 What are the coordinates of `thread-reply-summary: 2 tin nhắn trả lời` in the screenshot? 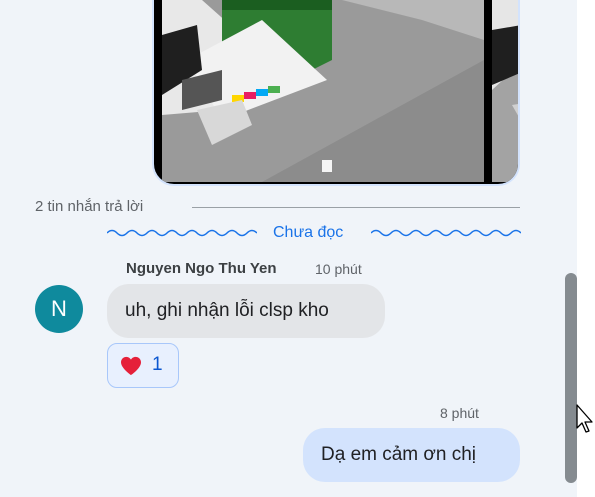 It's located at (278, 208).